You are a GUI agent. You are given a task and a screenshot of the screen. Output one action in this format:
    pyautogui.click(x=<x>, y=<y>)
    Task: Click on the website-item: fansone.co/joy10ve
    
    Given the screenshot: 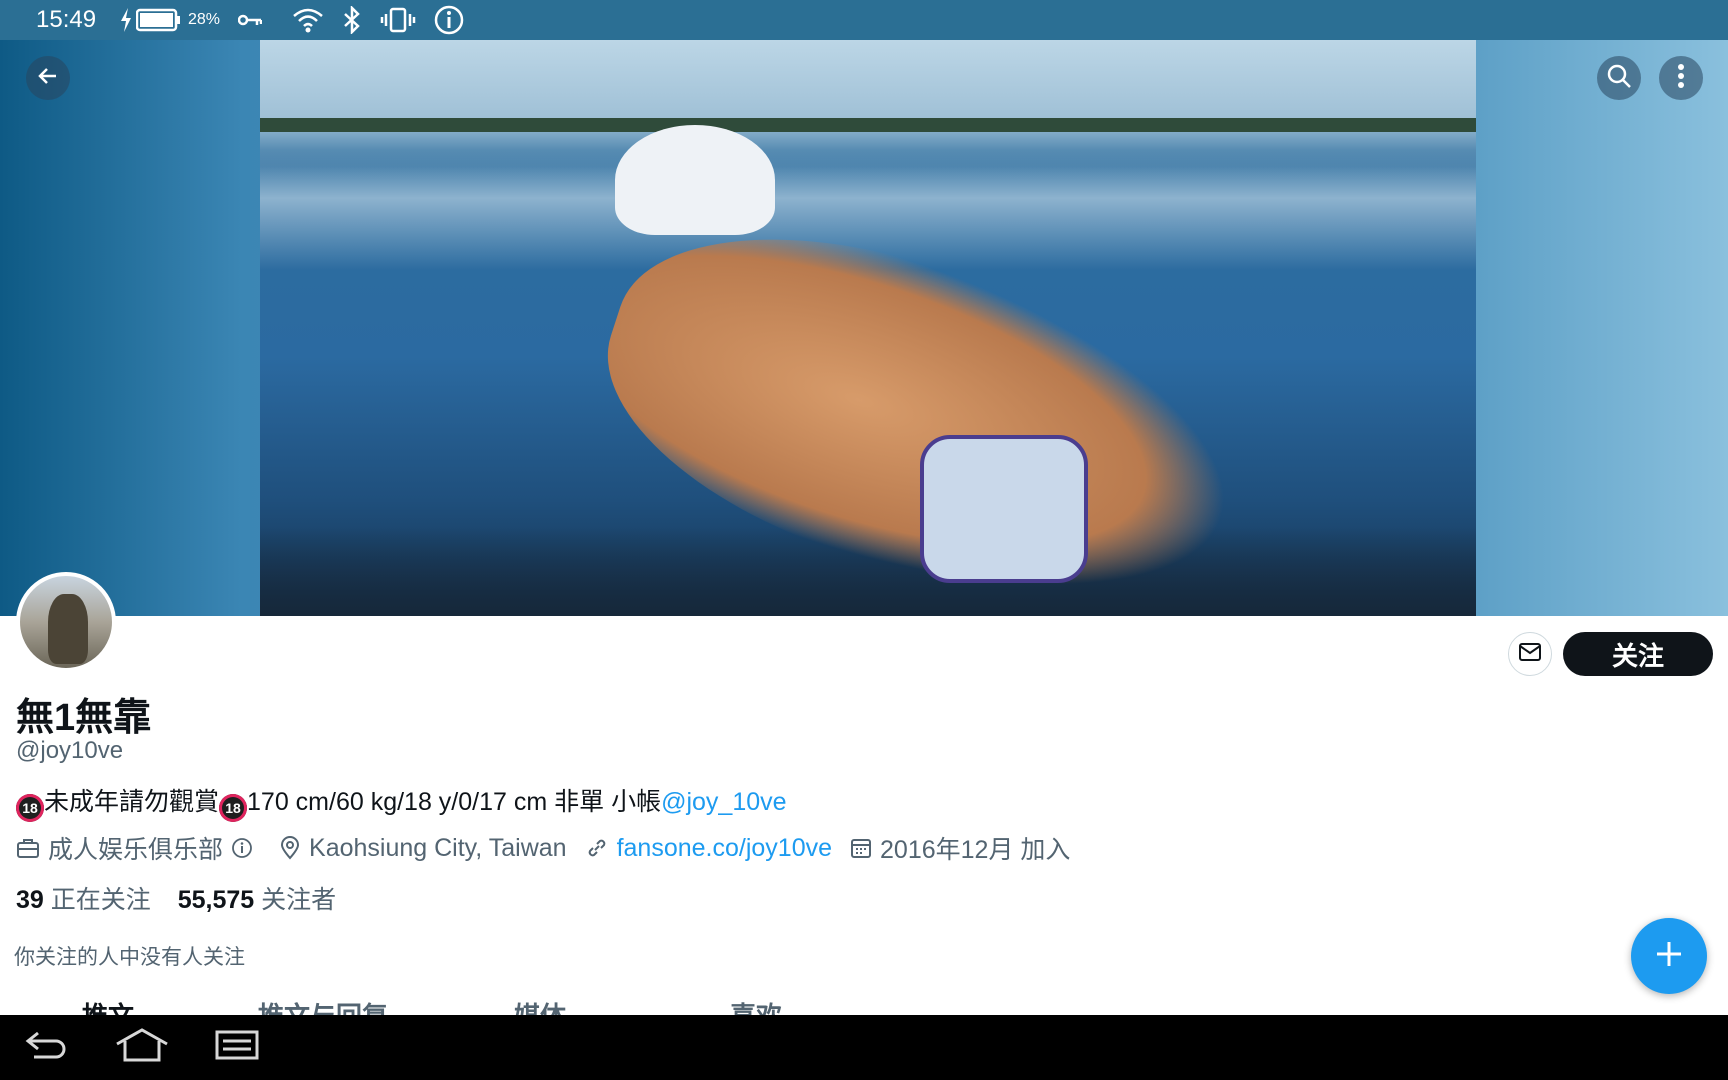 What is the action you would take?
    pyautogui.click(x=708, y=848)
    